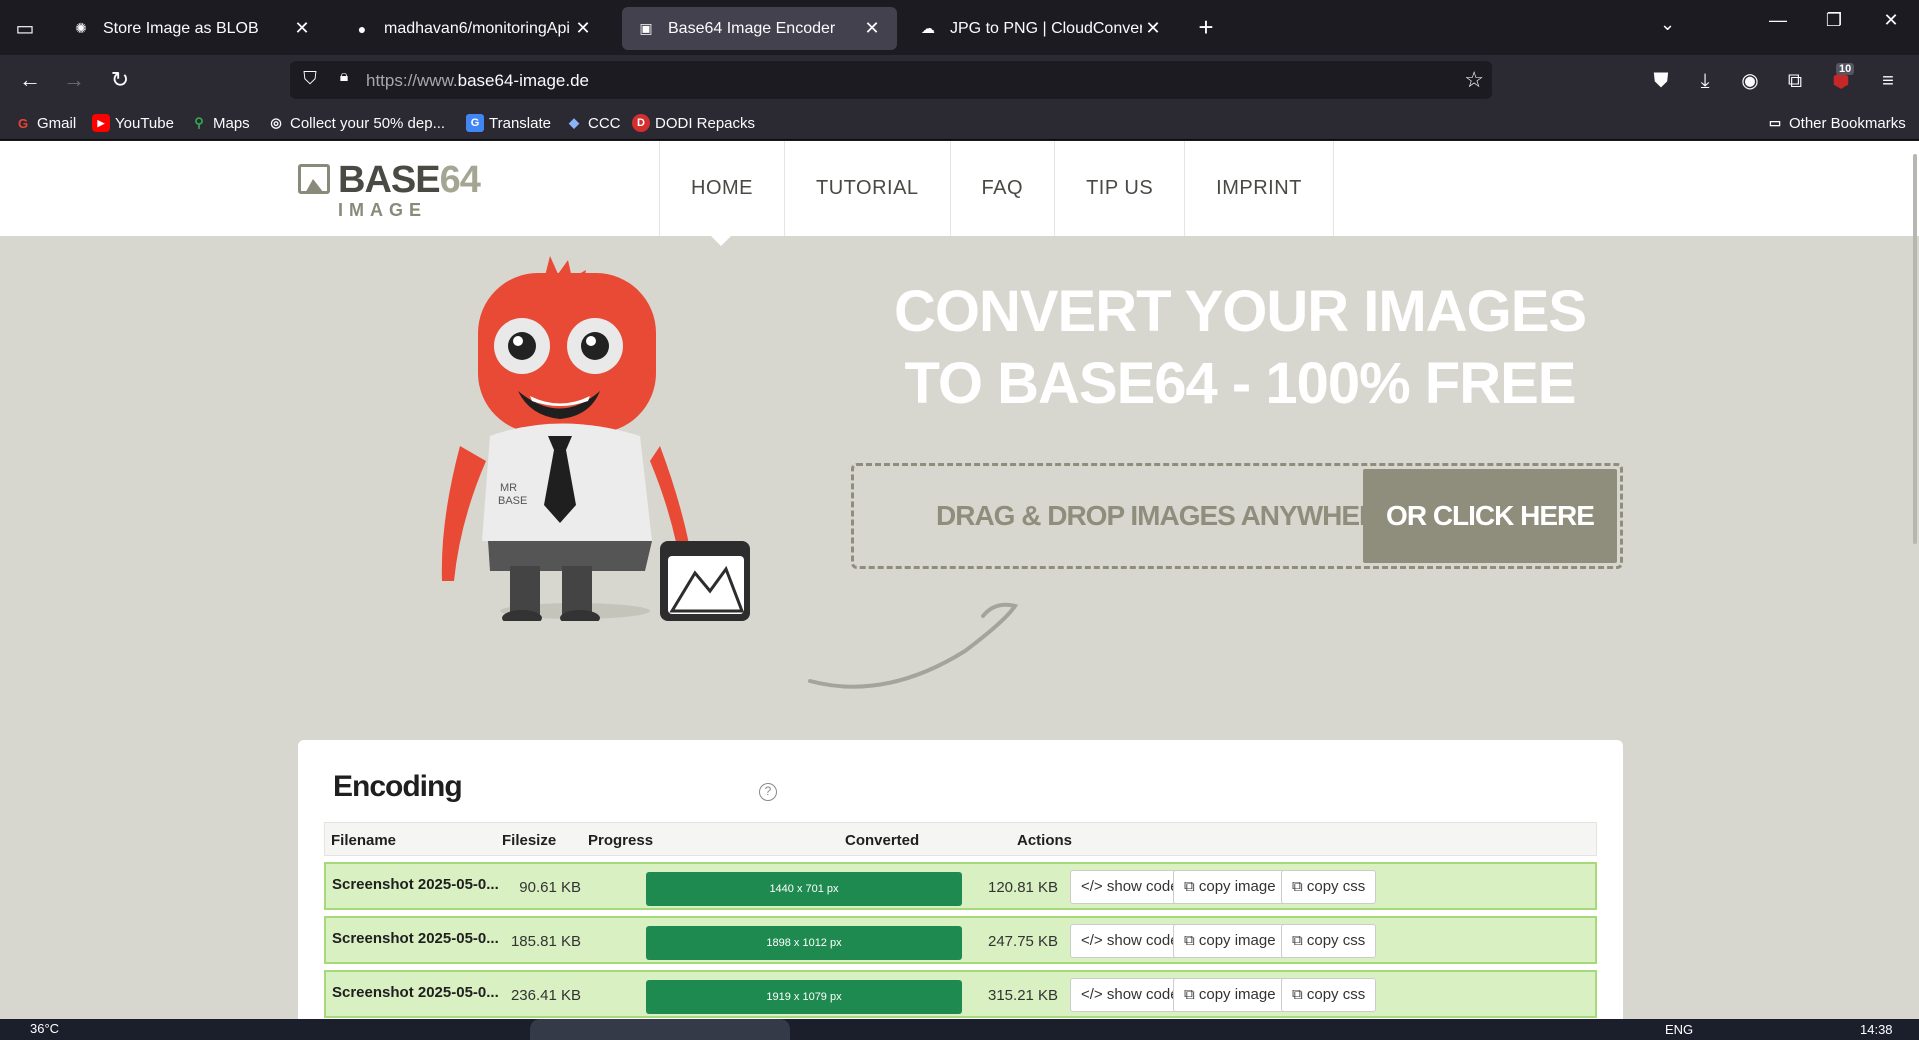 This screenshot has width=1919, height=1040. What do you see at coordinates (398, 786) in the screenshot?
I see `encoding-title: Encoding` at bounding box center [398, 786].